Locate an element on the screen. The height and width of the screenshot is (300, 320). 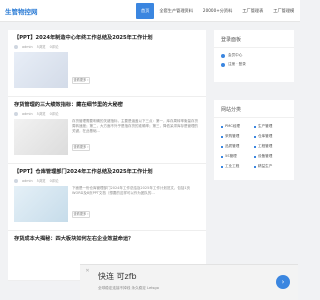
category-panel-title: 网站分类 is located at coordinates (254, 109).